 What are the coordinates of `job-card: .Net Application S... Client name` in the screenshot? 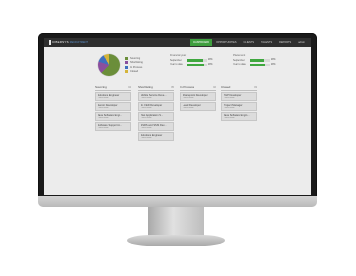 It's located at (156, 116).